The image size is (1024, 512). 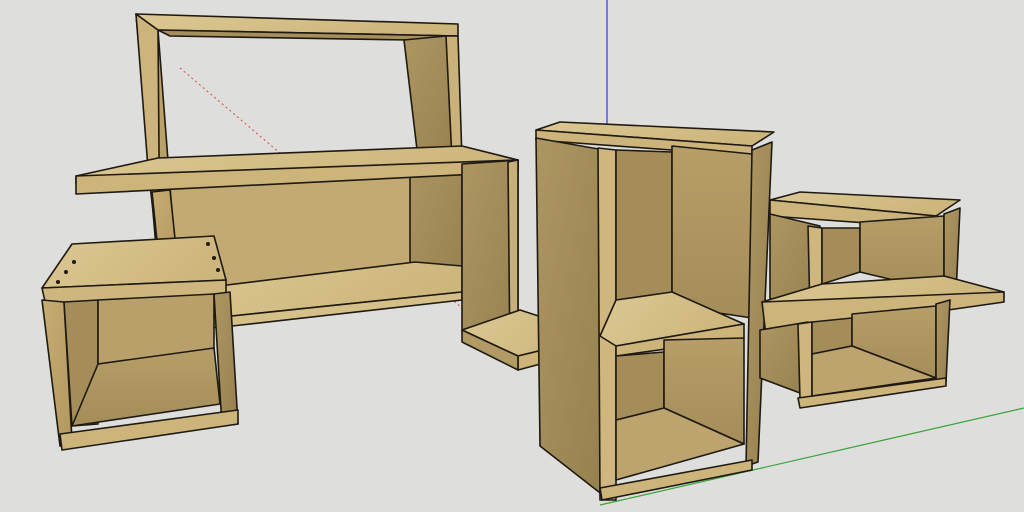 I want to click on left-cube-top, so click(x=134, y=262).